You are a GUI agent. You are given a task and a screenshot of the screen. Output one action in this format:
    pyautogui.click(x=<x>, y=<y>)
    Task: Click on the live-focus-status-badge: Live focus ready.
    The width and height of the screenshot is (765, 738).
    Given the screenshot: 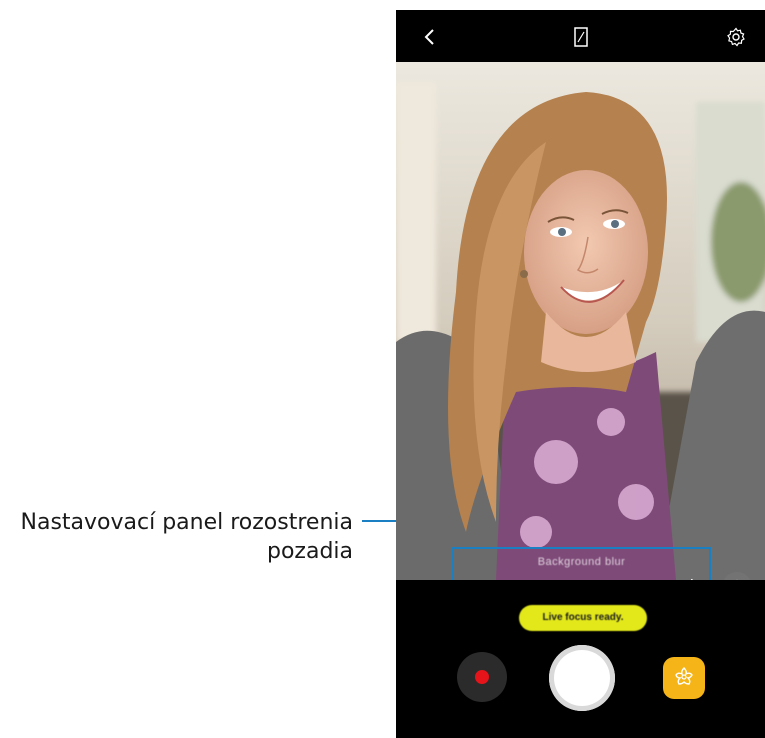 What is the action you would take?
    pyautogui.click(x=583, y=618)
    